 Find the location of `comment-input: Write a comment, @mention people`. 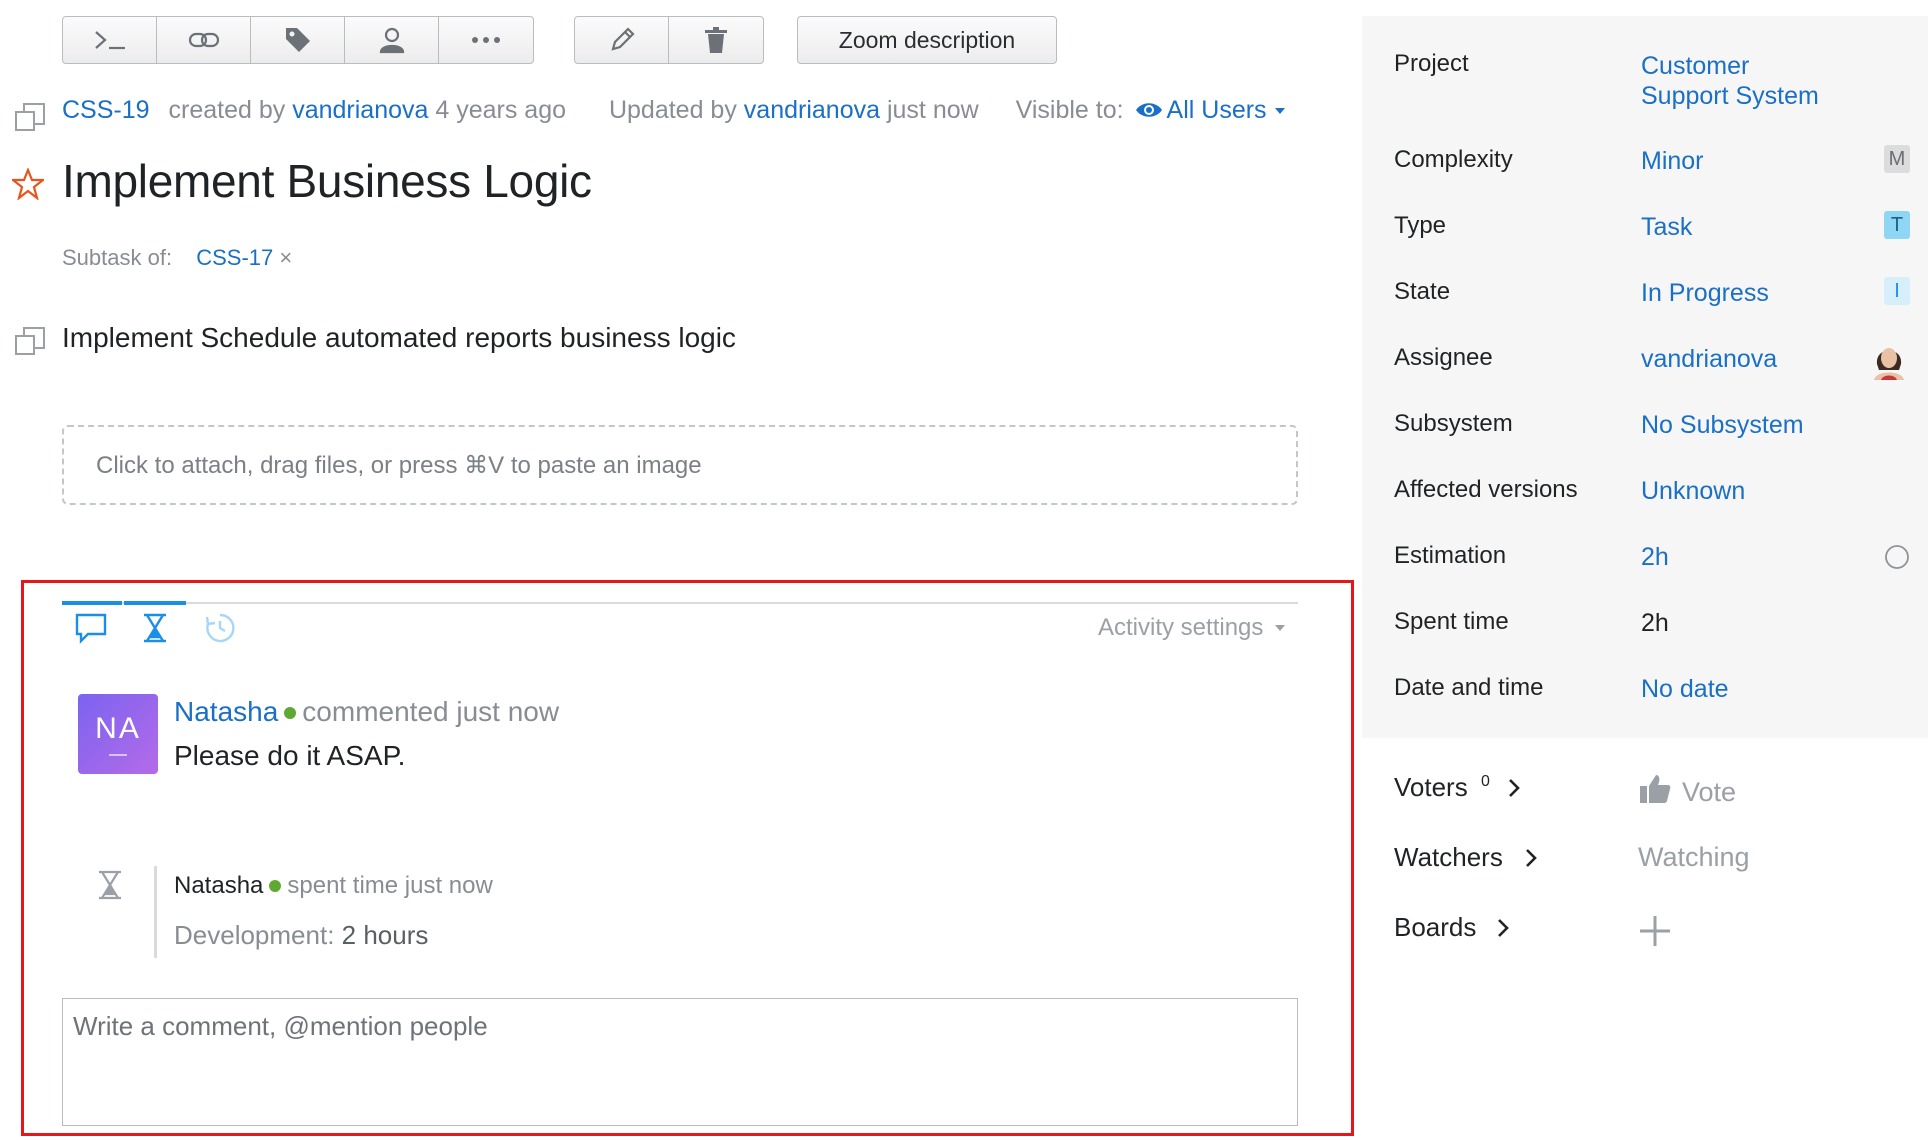

comment-input: Write a comment, @mention people is located at coordinates (680, 1062).